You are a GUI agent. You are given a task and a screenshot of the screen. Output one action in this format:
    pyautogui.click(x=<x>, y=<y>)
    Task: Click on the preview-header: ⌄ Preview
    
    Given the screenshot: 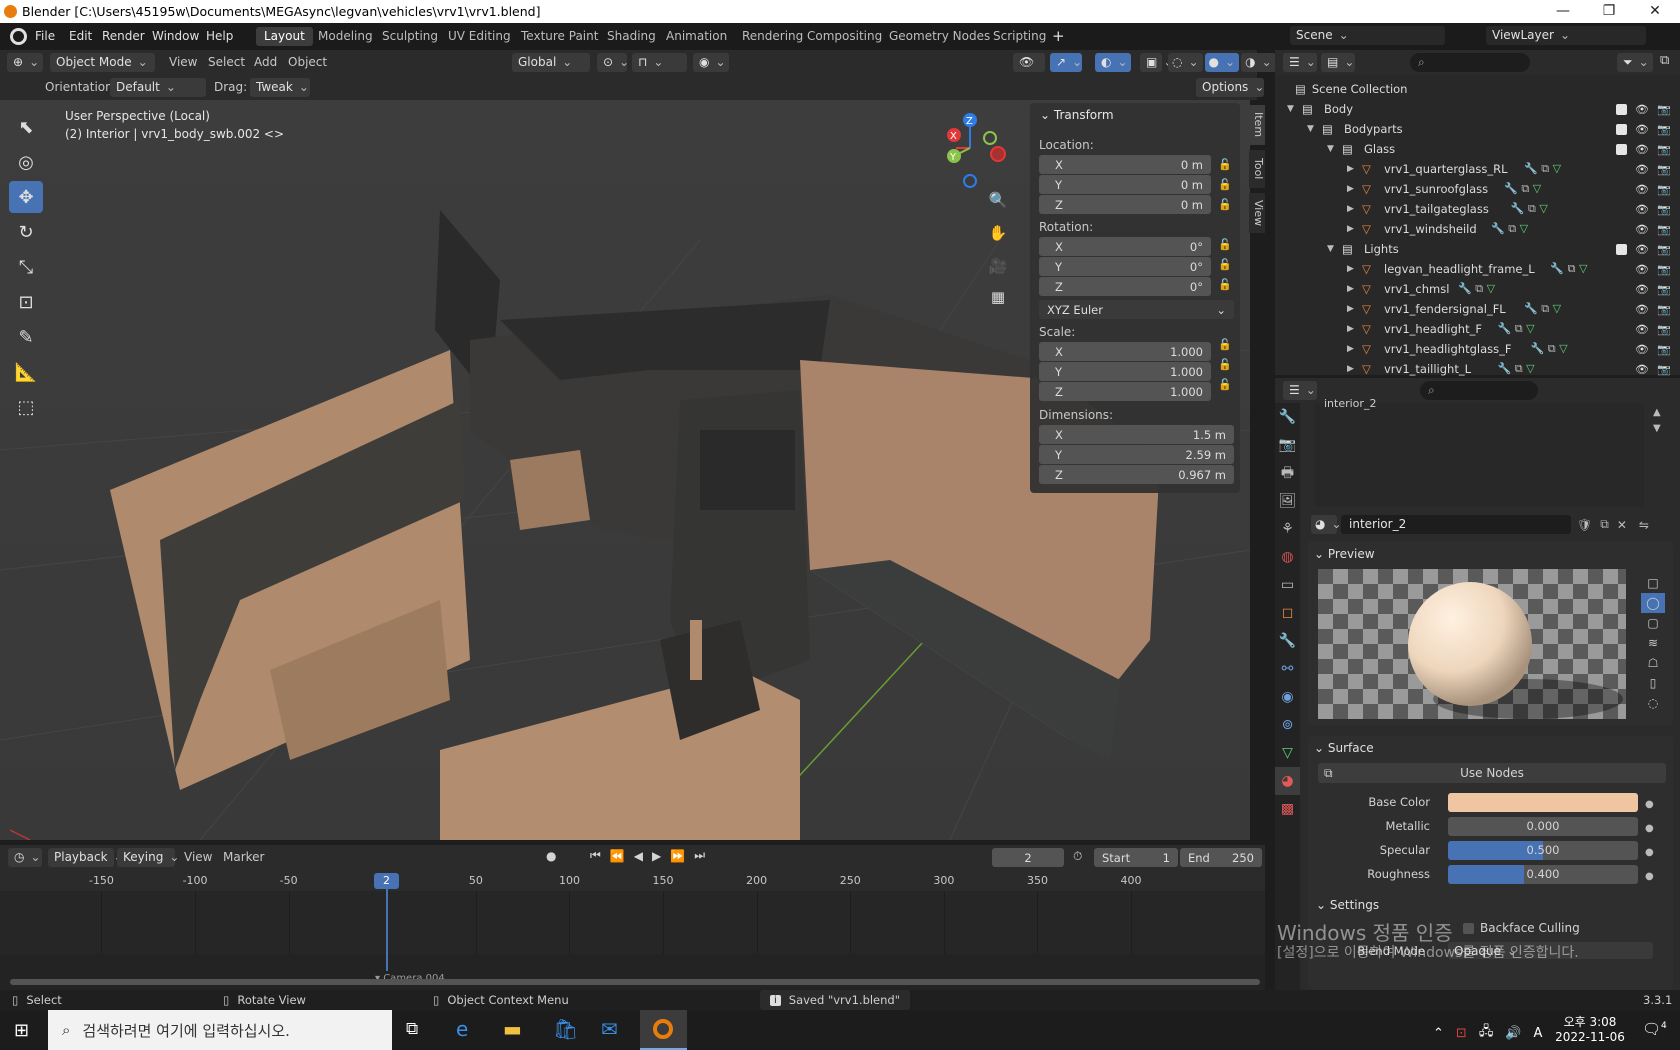 What is the action you would take?
    pyautogui.click(x=1344, y=554)
    